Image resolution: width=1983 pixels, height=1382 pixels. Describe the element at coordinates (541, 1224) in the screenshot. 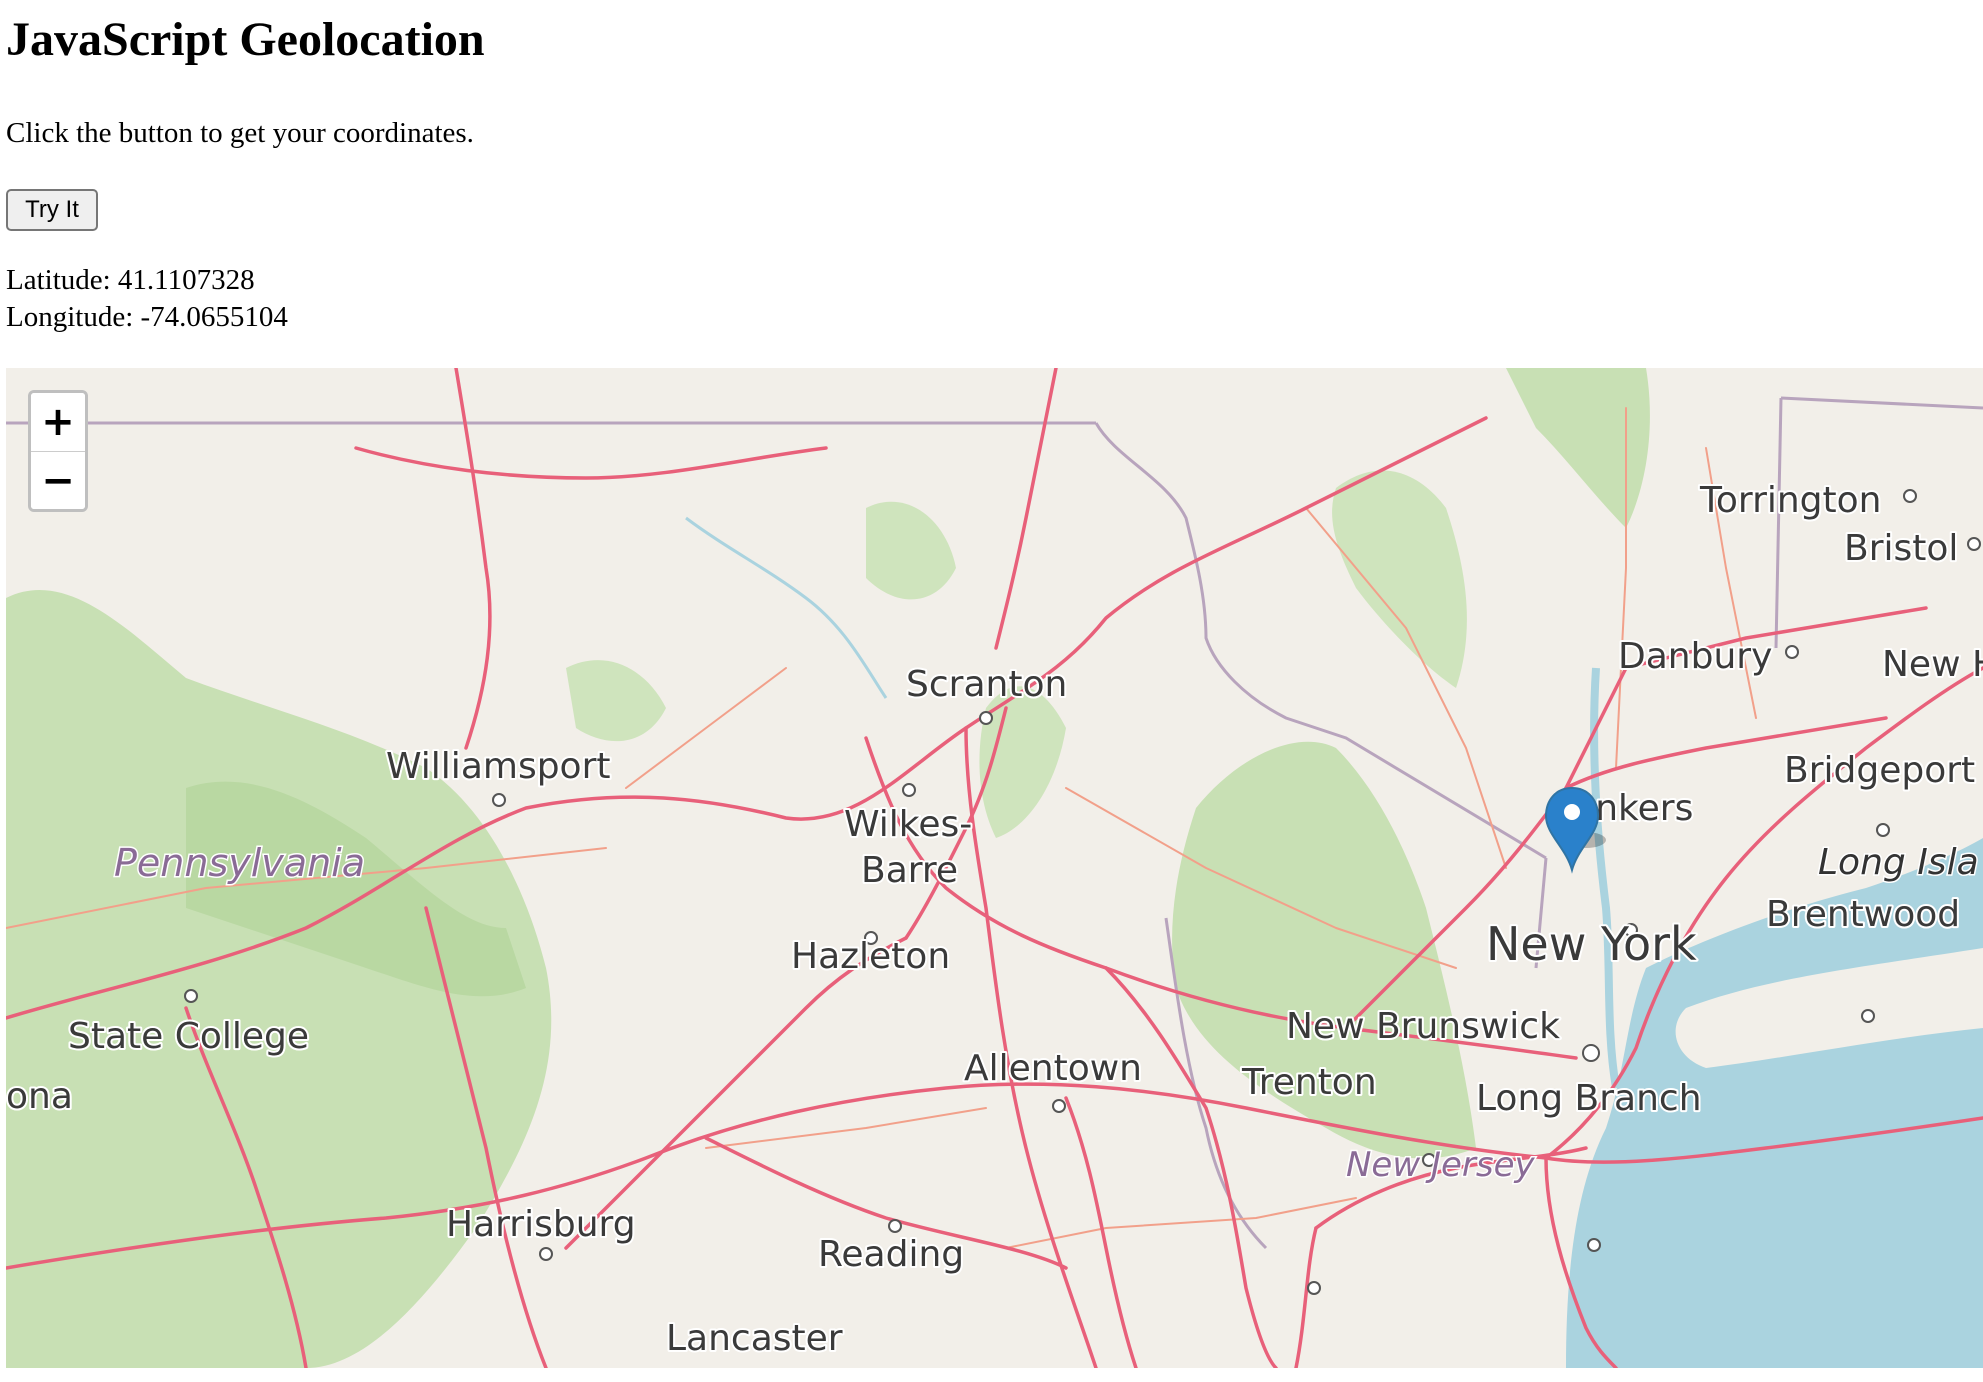

I see `map-label-harrisburg: Harrisburg` at that location.